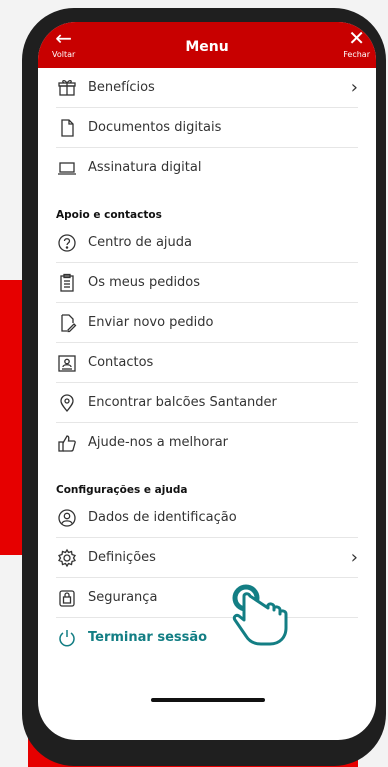 The width and height of the screenshot is (388, 767). What do you see at coordinates (67, 88) in the screenshot?
I see `gift-icon` at bounding box center [67, 88].